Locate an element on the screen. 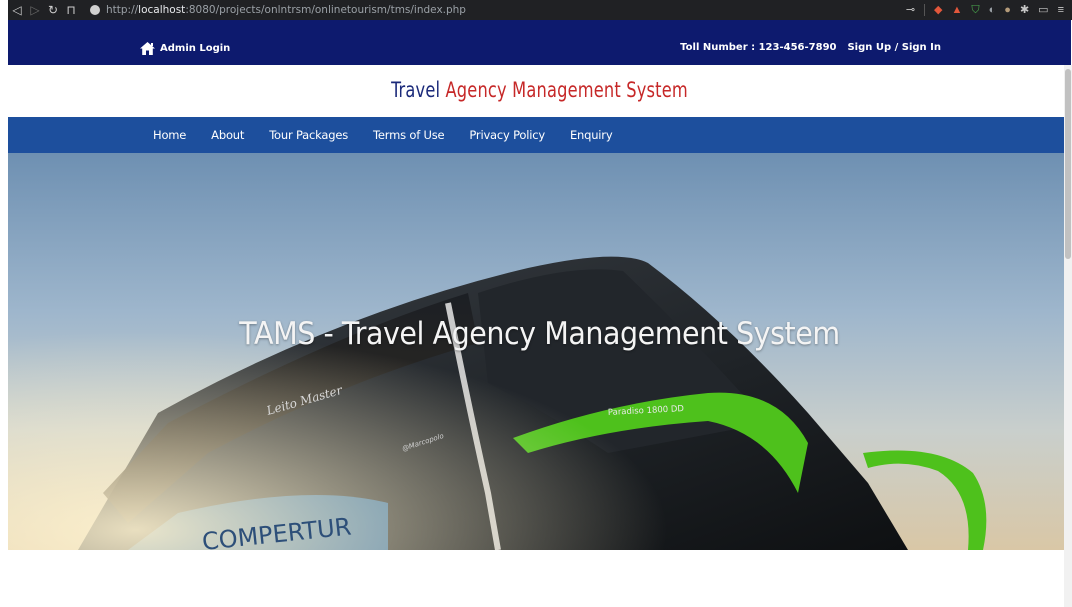  site-title-part2: Agency Management System is located at coordinates (566, 90).